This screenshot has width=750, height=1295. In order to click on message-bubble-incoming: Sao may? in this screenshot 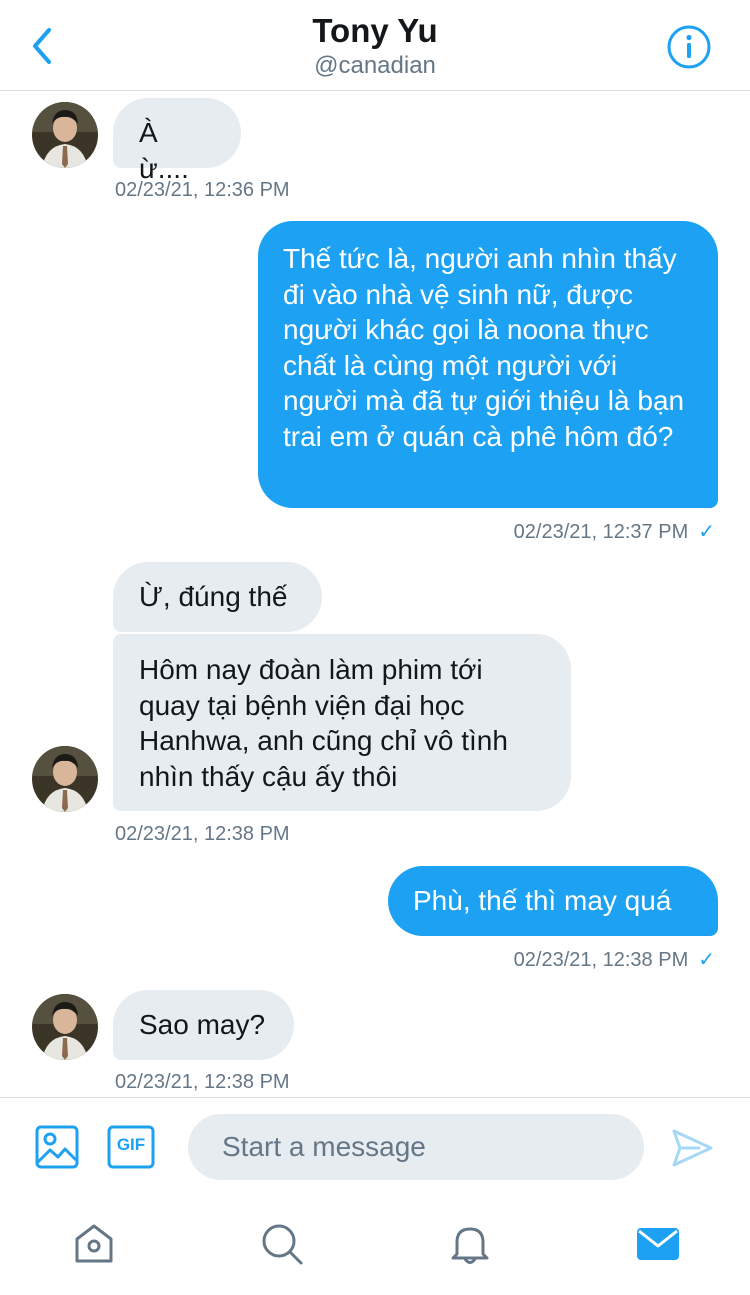, I will do `click(203, 1025)`.